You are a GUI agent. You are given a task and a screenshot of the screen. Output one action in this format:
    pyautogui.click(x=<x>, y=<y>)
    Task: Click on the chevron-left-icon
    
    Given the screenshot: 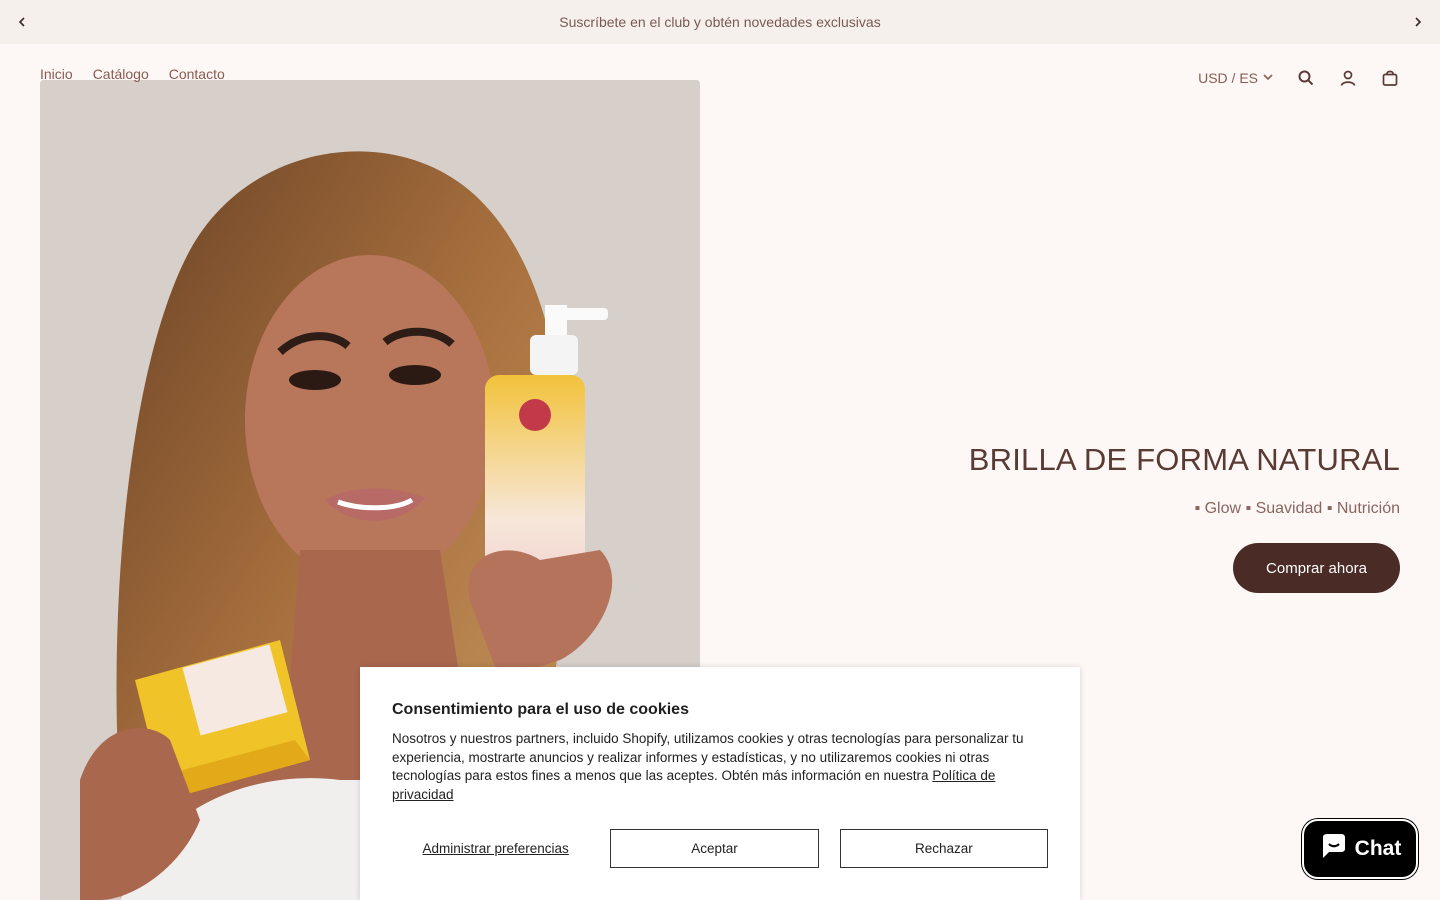 What is the action you would take?
    pyautogui.click(x=22, y=22)
    